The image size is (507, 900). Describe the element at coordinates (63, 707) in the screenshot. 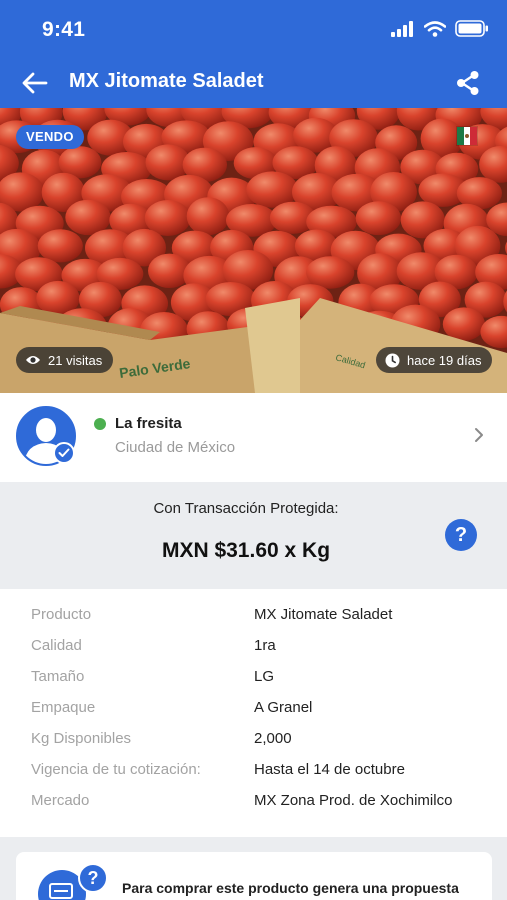

I see `detail-label: Empaque` at that location.